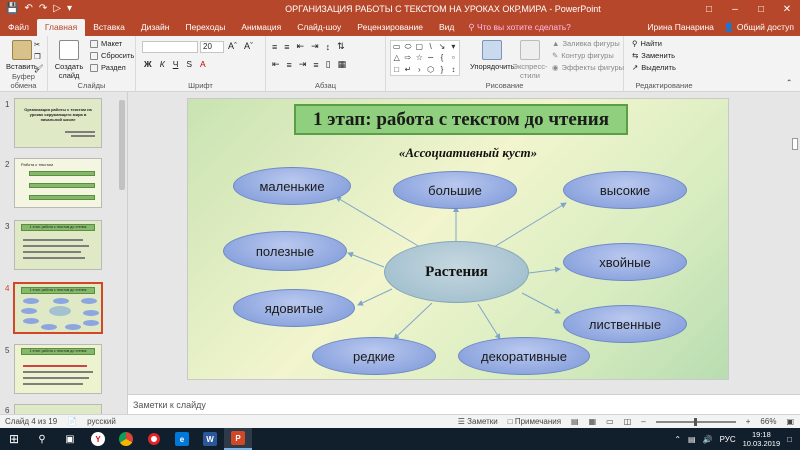 The height and width of the screenshot is (450, 800). I want to click on taskbar-yandex-browser: Y, so click(98, 439).